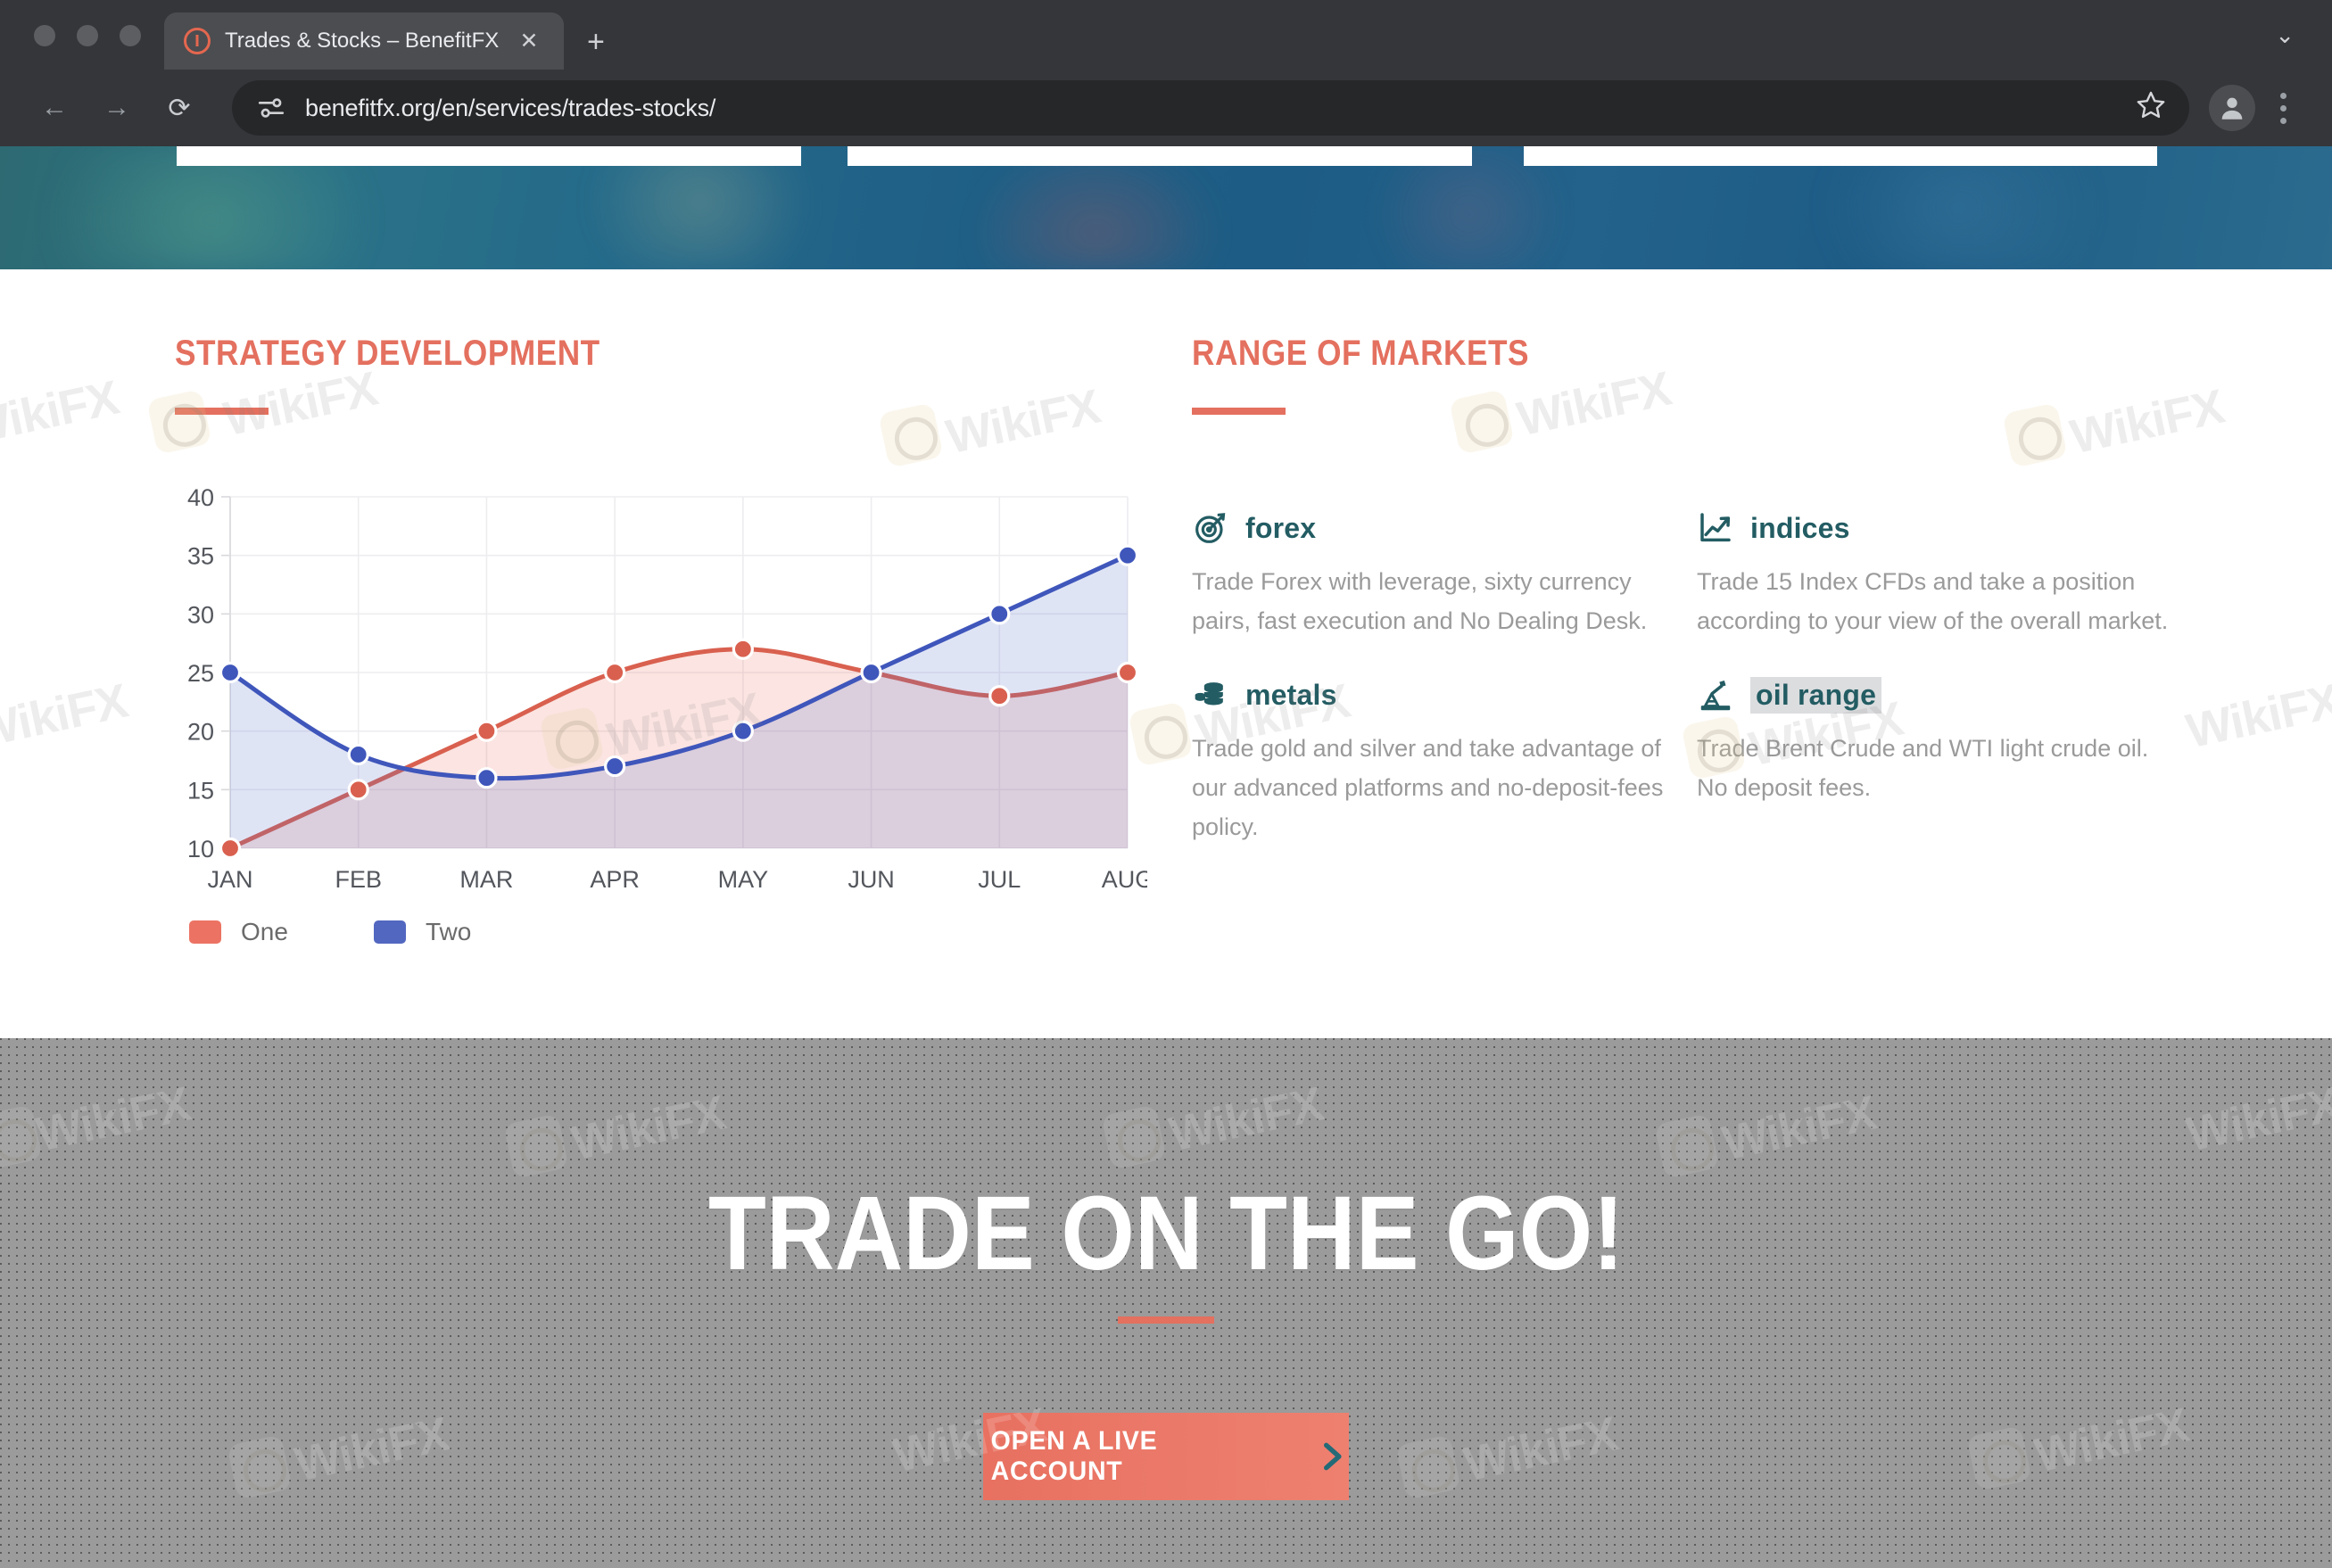 Image resolution: width=2332 pixels, height=1568 pixels. What do you see at coordinates (1715, 695) in the screenshot?
I see `oil-pumpjack-icon` at bounding box center [1715, 695].